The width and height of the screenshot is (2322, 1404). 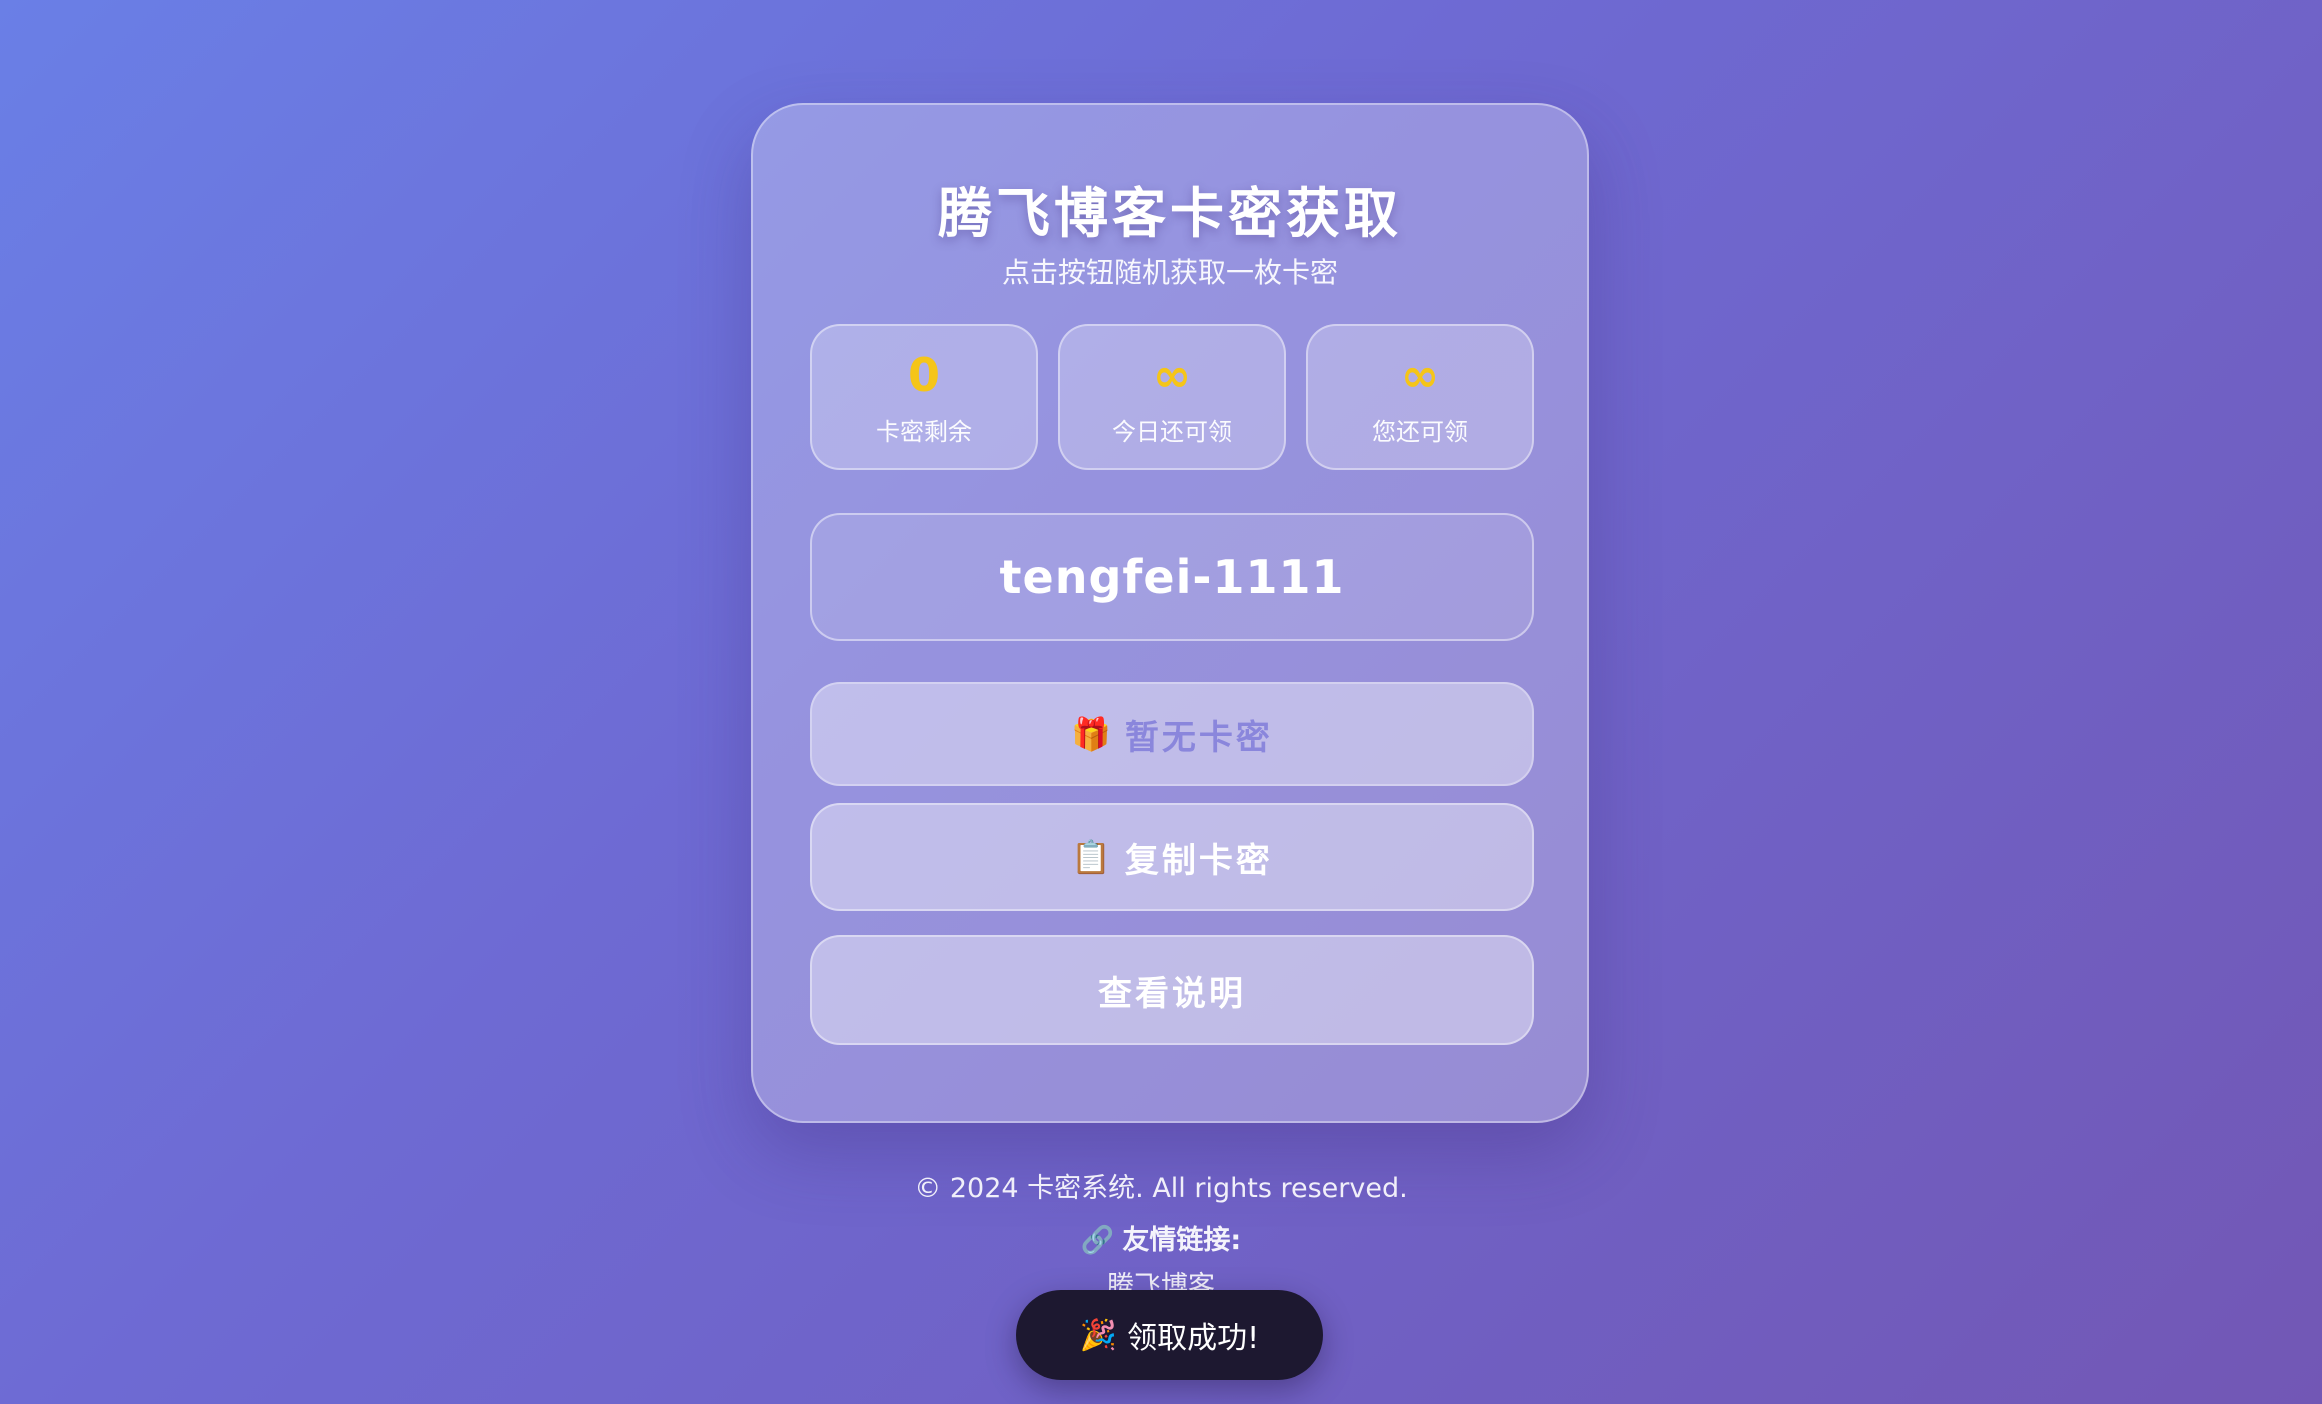 I want to click on get-card-button-label: 暂无卡密, so click(x=1198, y=737).